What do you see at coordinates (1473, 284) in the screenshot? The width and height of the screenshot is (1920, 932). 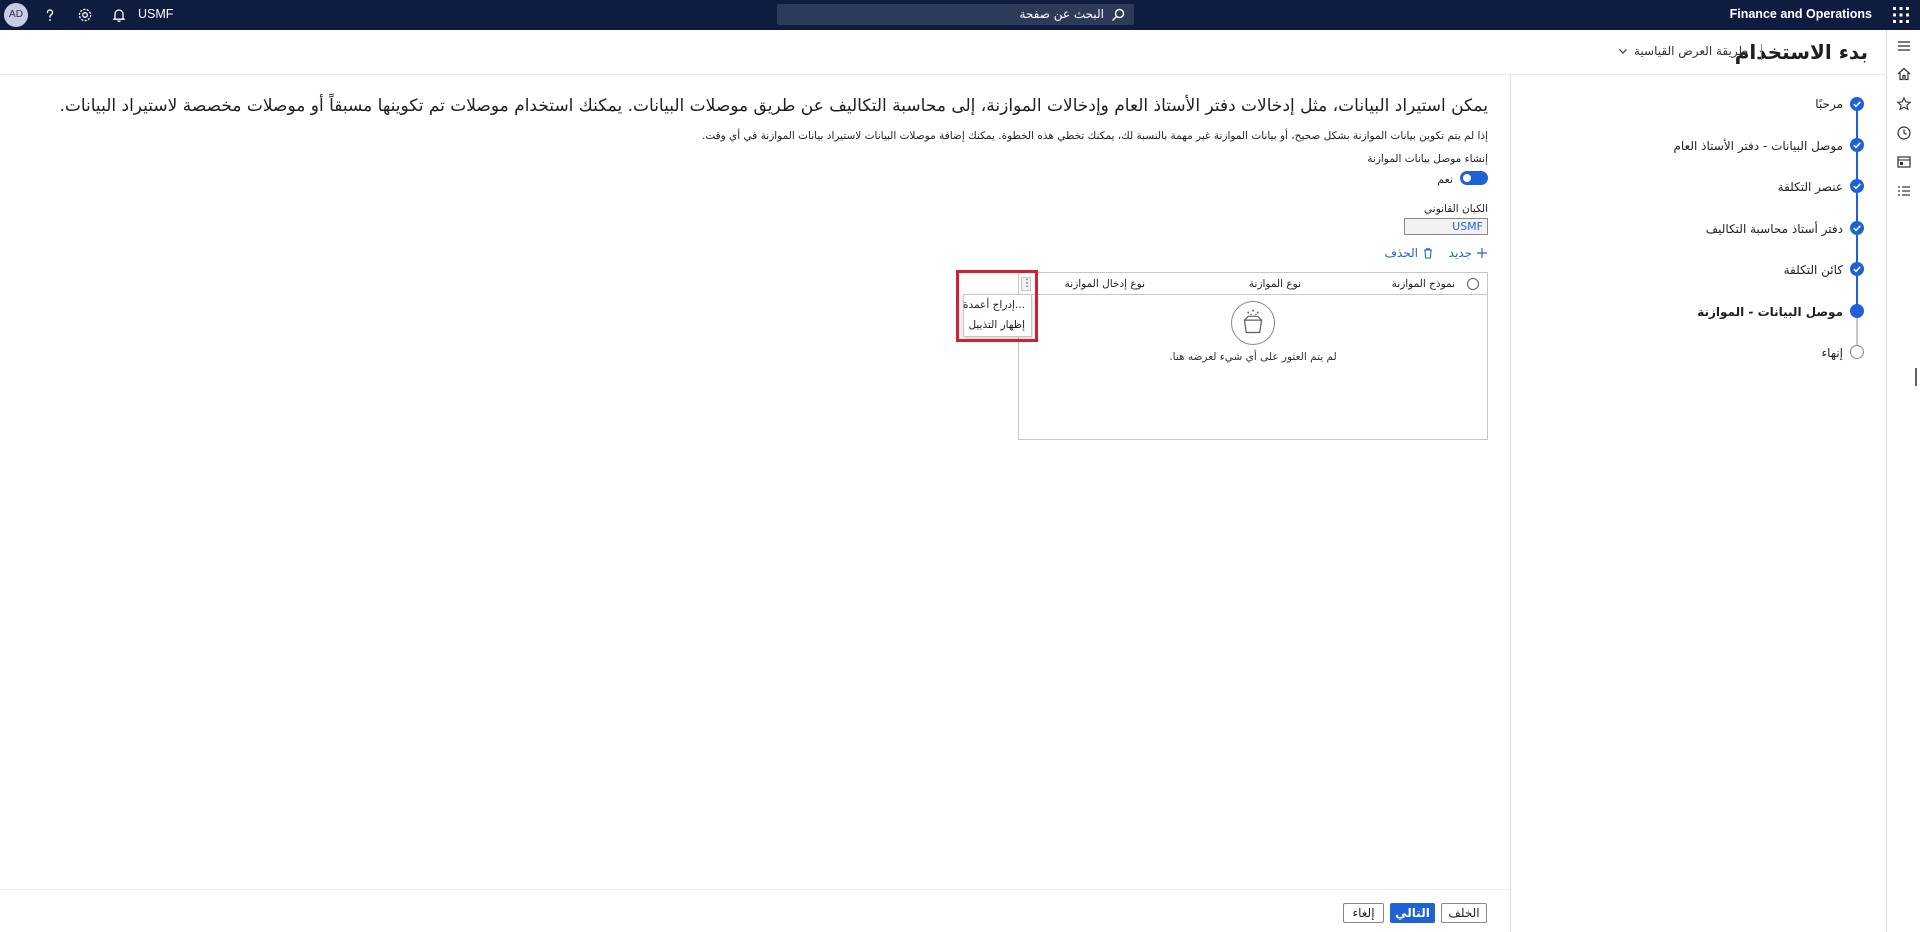 I see `select-all-radio` at bounding box center [1473, 284].